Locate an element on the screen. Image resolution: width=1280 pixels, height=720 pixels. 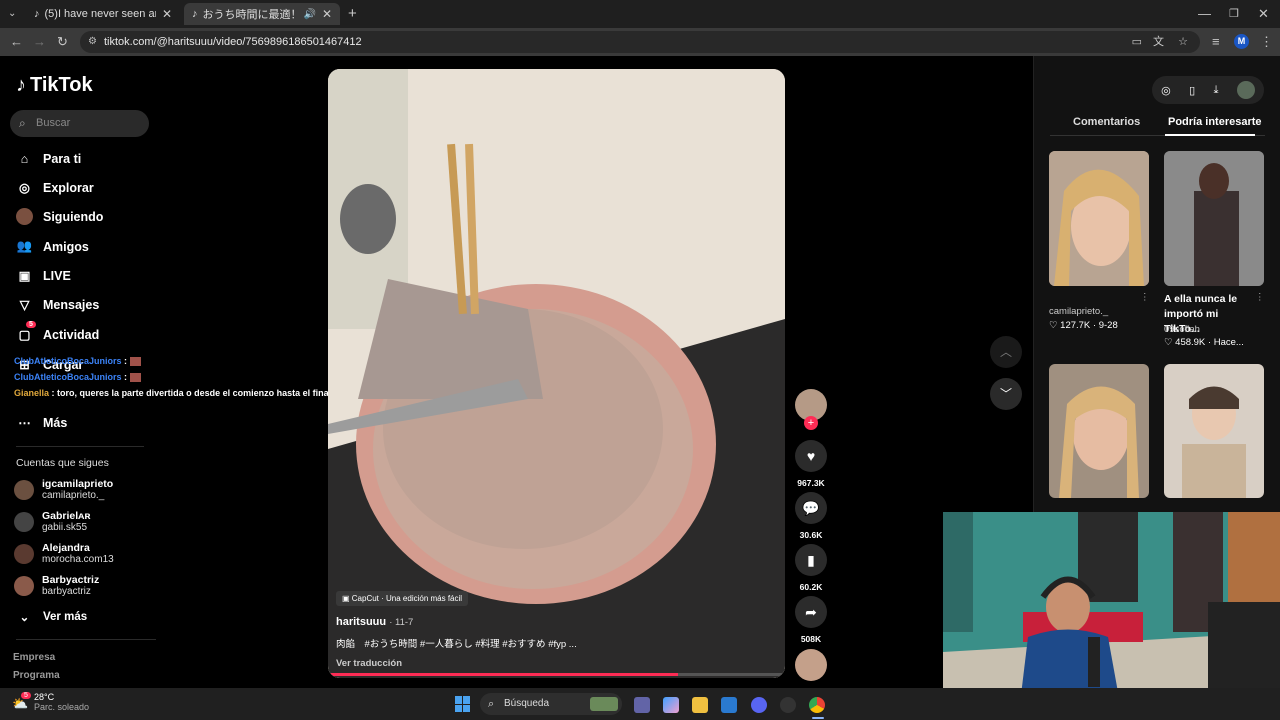
following-icon is located at coordinates (24, 216).